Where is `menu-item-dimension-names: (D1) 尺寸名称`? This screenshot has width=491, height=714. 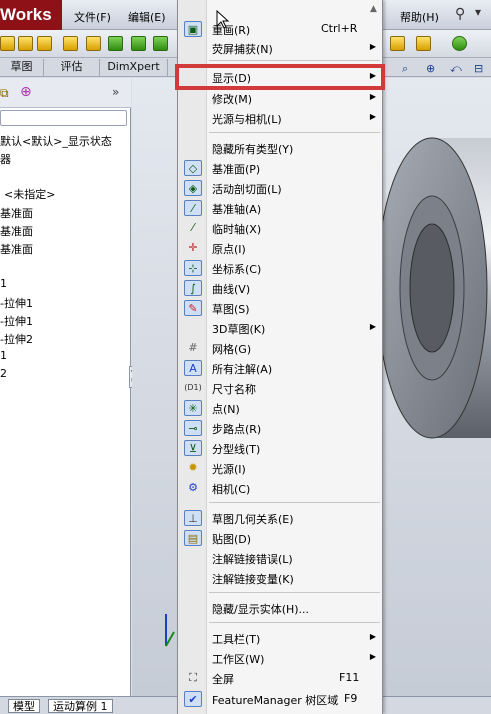 menu-item-dimension-names: (D1) 尺寸名称 is located at coordinates (280, 388).